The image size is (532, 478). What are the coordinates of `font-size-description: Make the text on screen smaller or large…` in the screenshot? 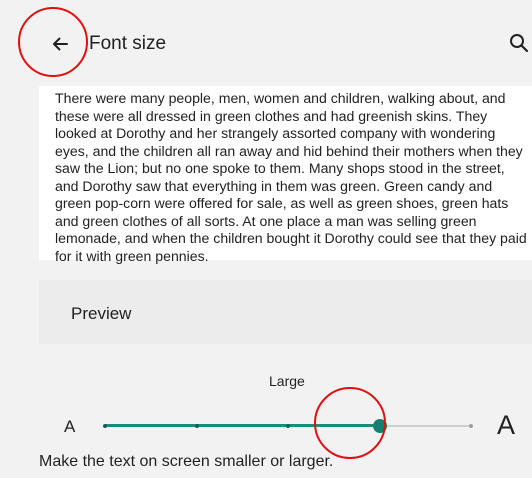 It's located at (186, 461).